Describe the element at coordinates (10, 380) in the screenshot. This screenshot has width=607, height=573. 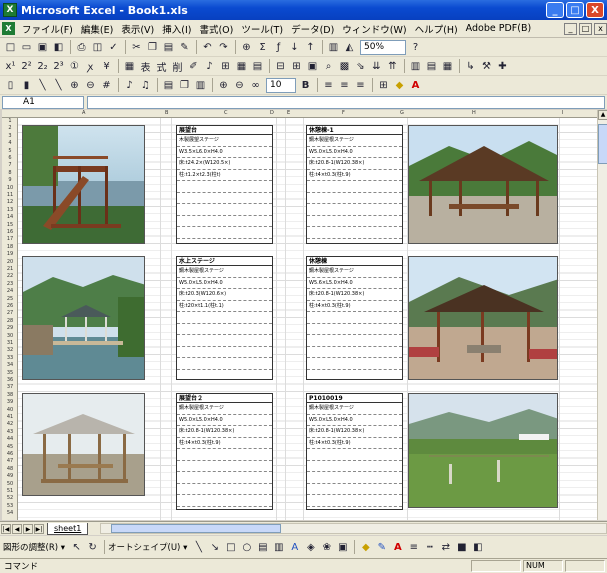
I see `row-header: 36` at that location.